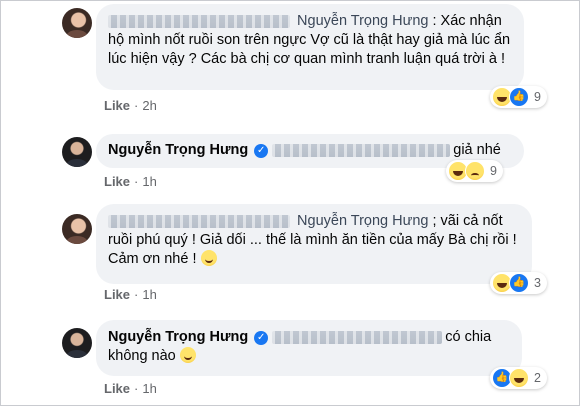 The height and width of the screenshot is (406, 580). I want to click on comment-meta: Like · 2h, so click(130, 105).